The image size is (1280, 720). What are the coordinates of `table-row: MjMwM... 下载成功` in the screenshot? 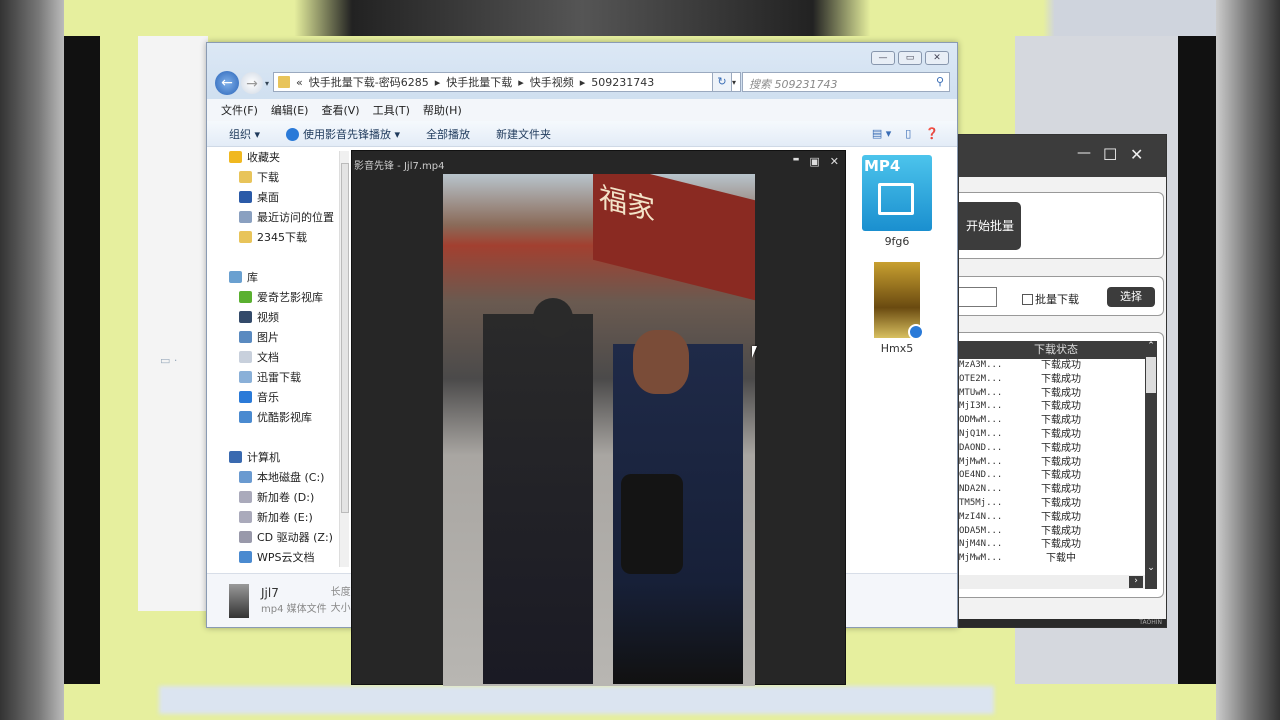 It's located at (1052, 463).